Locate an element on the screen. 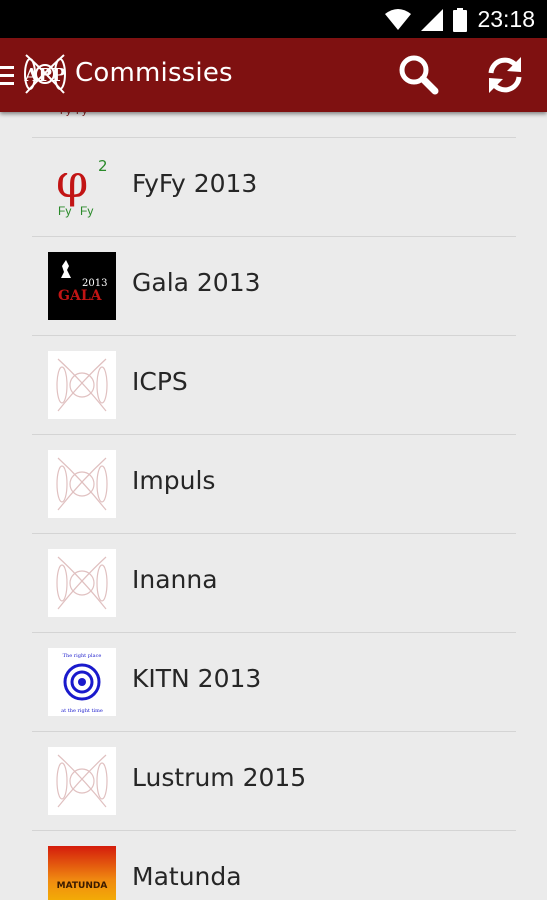 The image size is (547, 900). status-time: 23:18 is located at coordinates (506, 19).